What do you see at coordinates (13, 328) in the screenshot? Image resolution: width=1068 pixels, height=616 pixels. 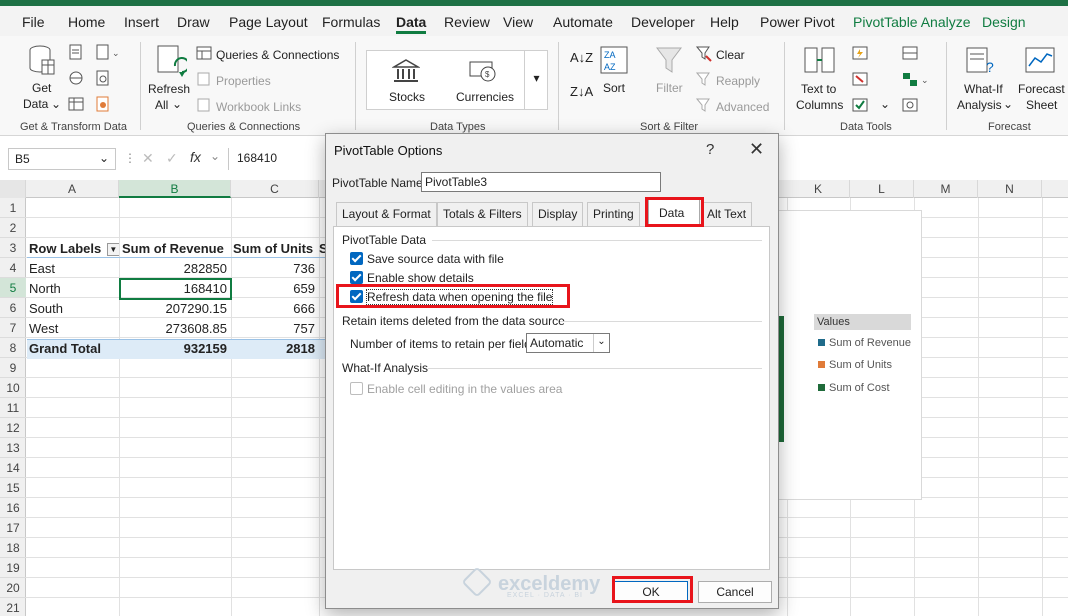 I see `row-header: 7` at bounding box center [13, 328].